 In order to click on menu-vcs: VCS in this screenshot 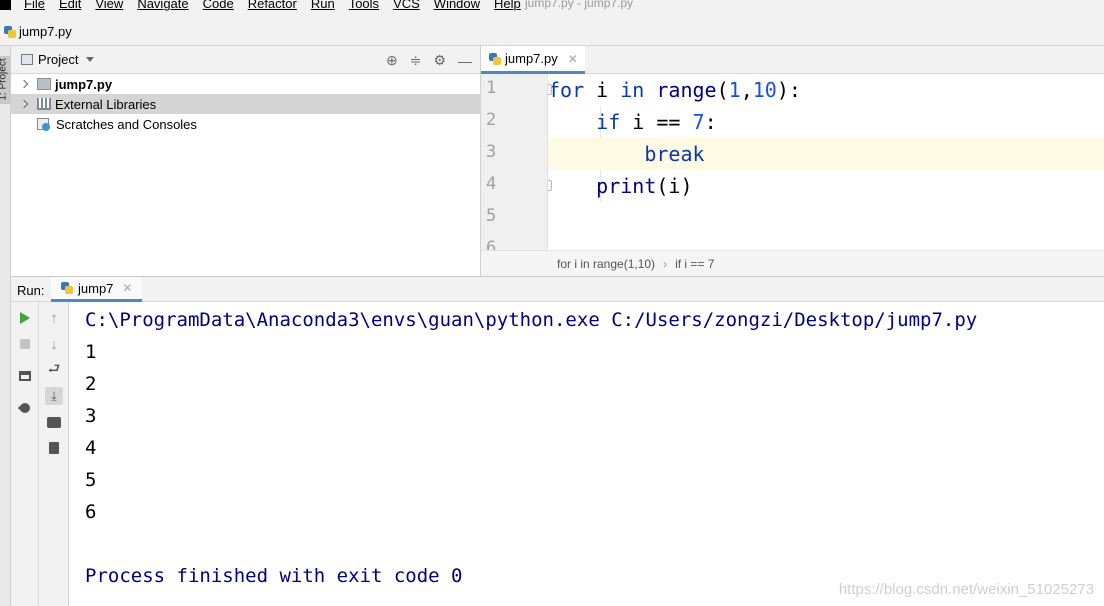, I will do `click(406, 5)`.